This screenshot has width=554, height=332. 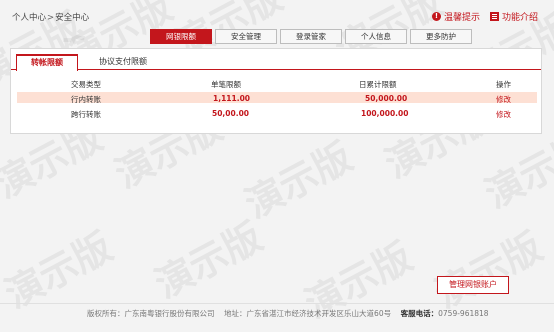 I want to click on breadcrumb-current: 安全中心, so click(x=72, y=18).